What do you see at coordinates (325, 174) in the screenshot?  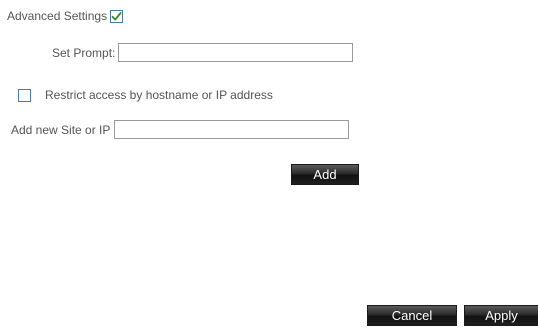 I see `add-button: Add` at bounding box center [325, 174].